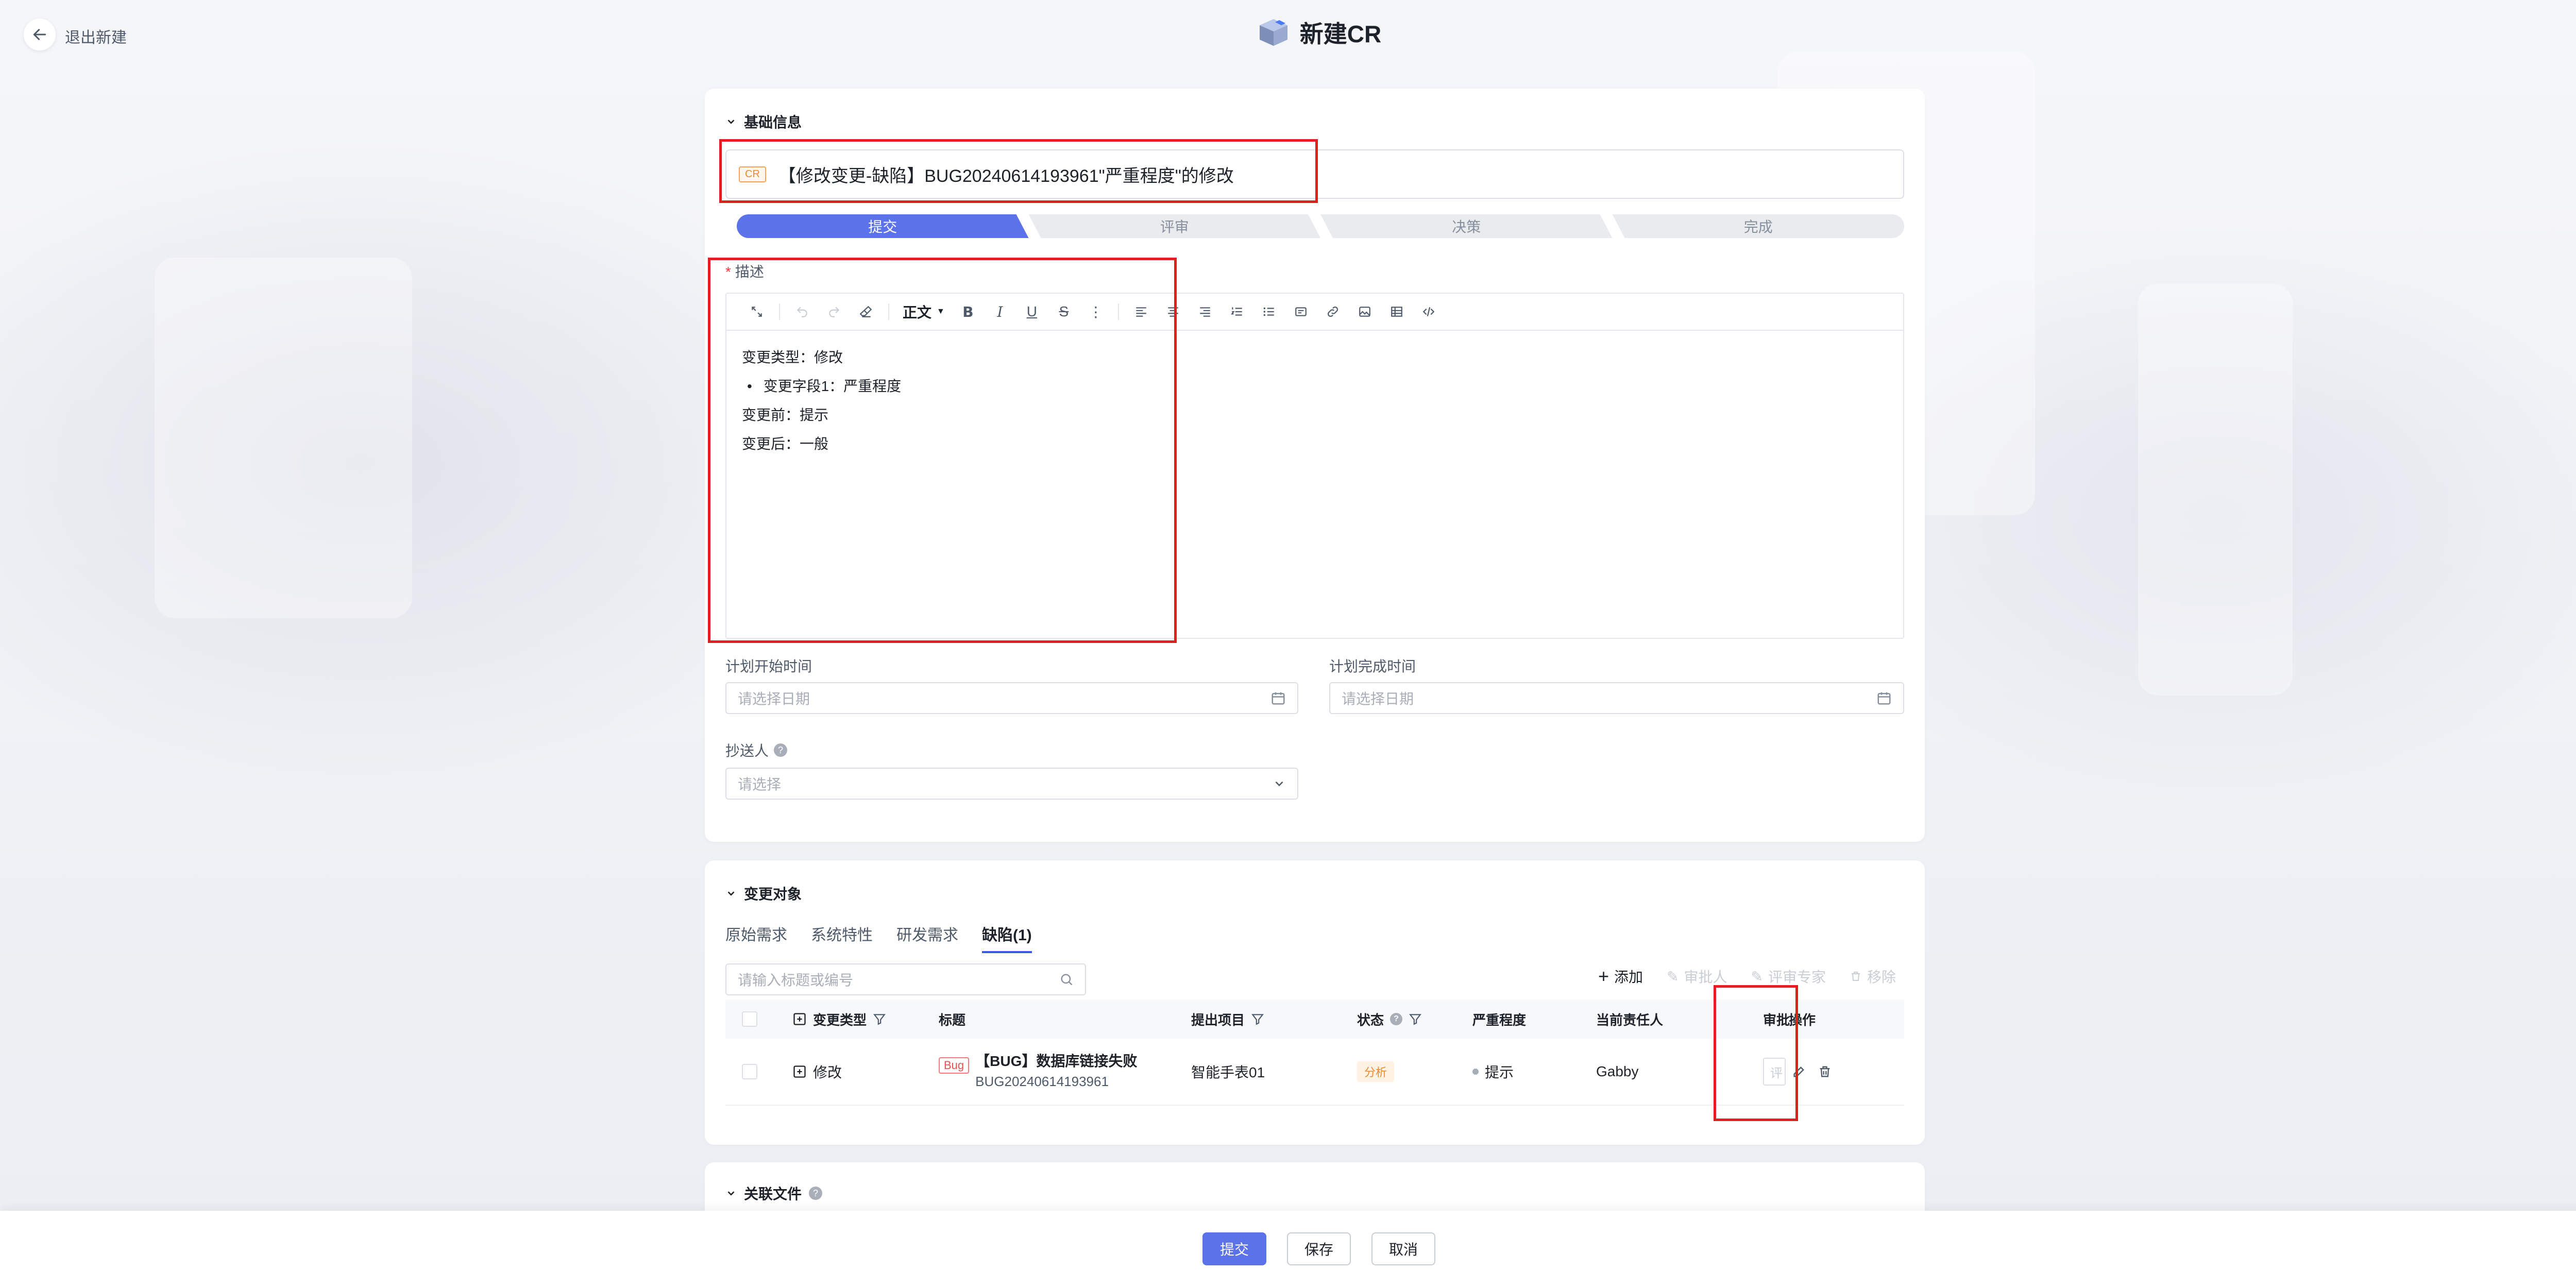 Image resolution: width=2576 pixels, height=1287 pixels. What do you see at coordinates (1301, 311) in the screenshot?
I see `blockquote-icon` at bounding box center [1301, 311].